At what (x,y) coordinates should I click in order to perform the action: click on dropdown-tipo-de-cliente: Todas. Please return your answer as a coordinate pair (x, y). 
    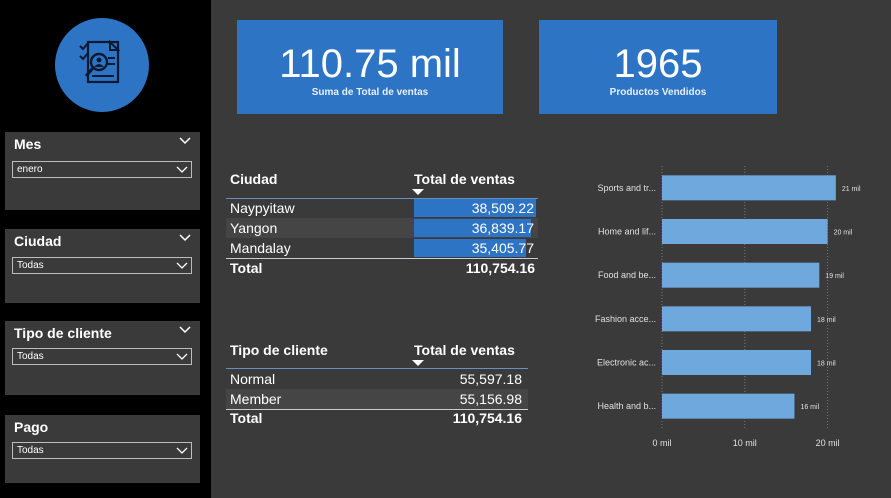
    Looking at the image, I should click on (102, 356).